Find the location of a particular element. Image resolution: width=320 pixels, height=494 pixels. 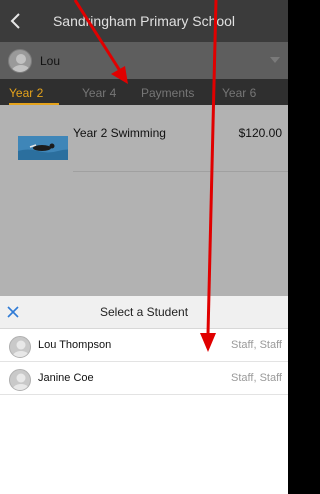

tab-year-6: Year 6 is located at coordinates (239, 93).